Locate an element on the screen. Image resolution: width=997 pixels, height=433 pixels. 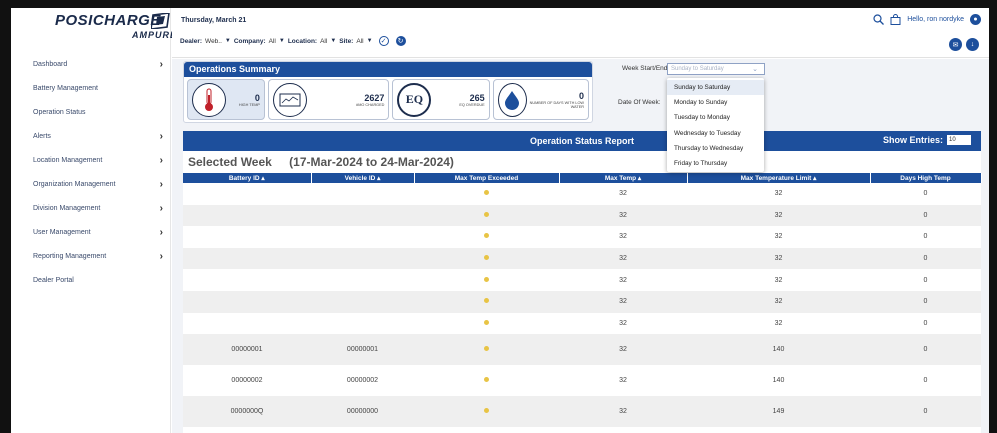
column-header: Max Temp ▴ is located at coordinates (623, 178).